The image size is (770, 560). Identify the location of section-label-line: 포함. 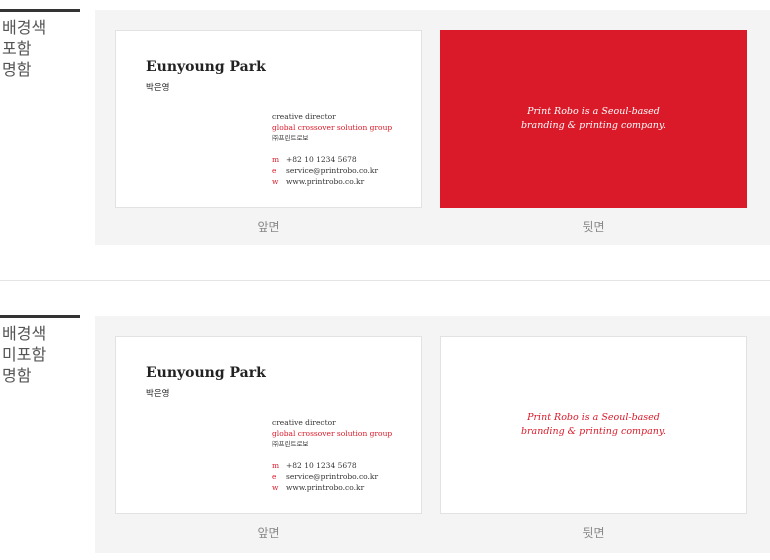
(17, 48).